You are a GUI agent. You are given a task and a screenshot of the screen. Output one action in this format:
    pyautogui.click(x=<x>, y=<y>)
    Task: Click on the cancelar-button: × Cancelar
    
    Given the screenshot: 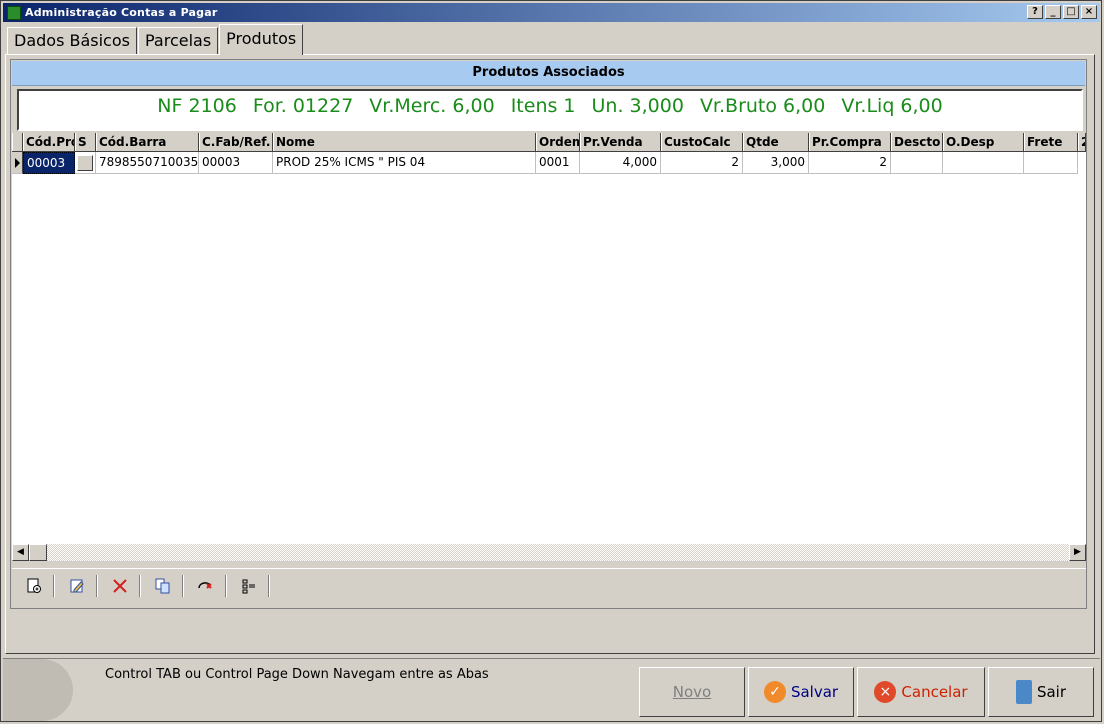 What is the action you would take?
    pyautogui.click(x=921, y=692)
    